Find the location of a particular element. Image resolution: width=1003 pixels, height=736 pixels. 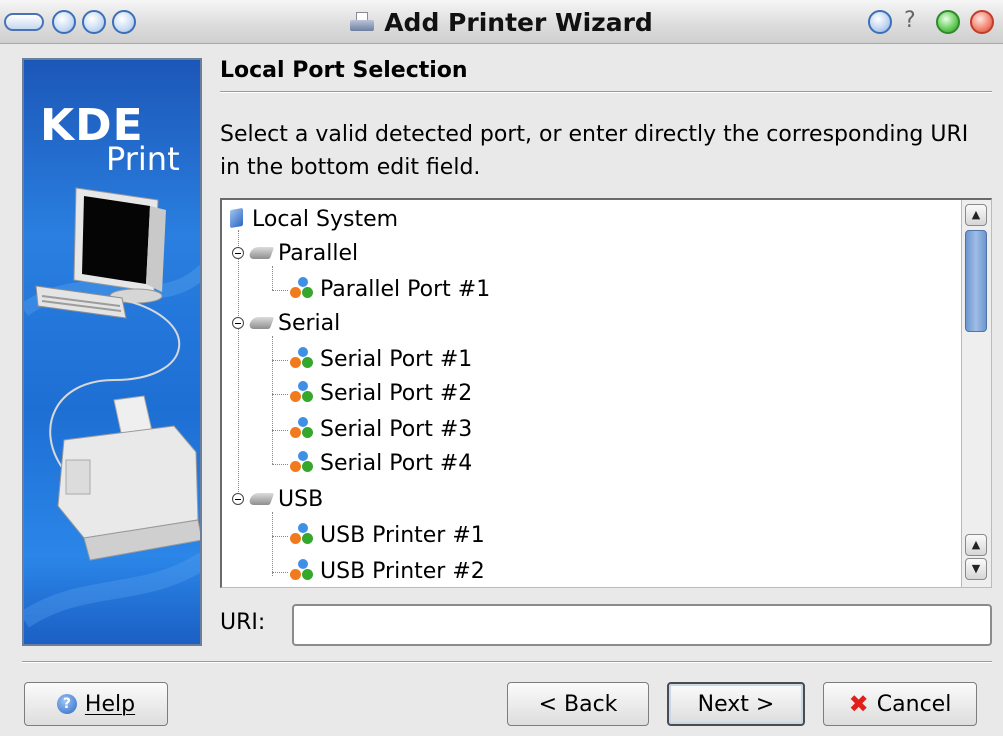

tree-item-usb-printer-1: USB Printer #1 is located at coordinates (386, 535).